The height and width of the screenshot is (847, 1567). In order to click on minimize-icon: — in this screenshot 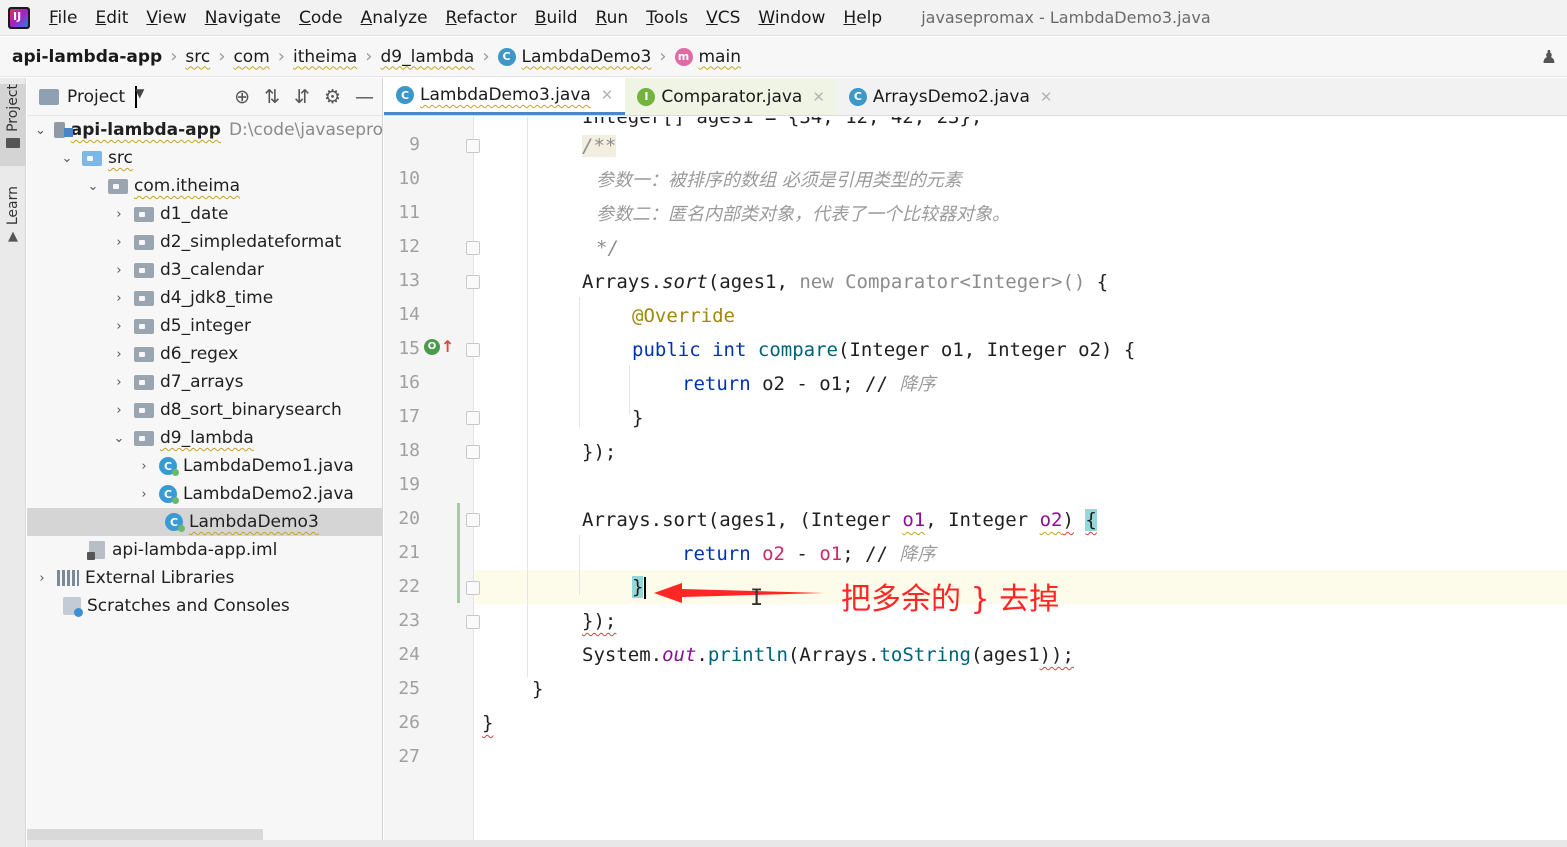, I will do `click(364, 97)`.